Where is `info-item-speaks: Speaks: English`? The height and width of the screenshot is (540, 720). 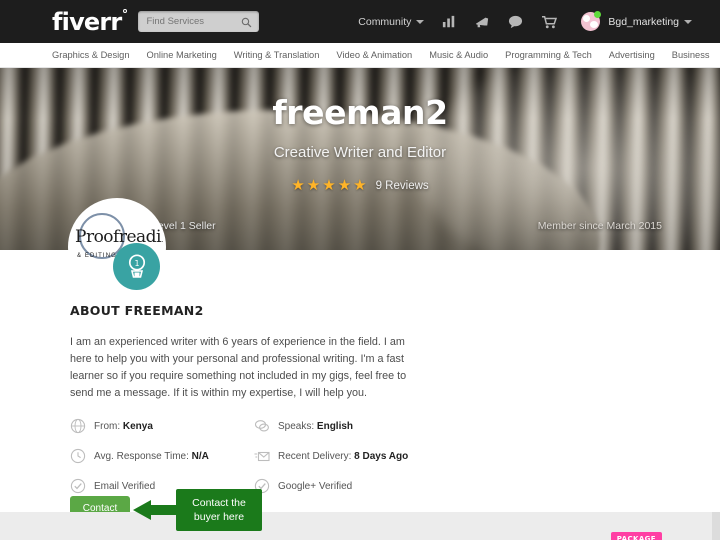 info-item-speaks: Speaks: English is located at coordinates (334, 426).